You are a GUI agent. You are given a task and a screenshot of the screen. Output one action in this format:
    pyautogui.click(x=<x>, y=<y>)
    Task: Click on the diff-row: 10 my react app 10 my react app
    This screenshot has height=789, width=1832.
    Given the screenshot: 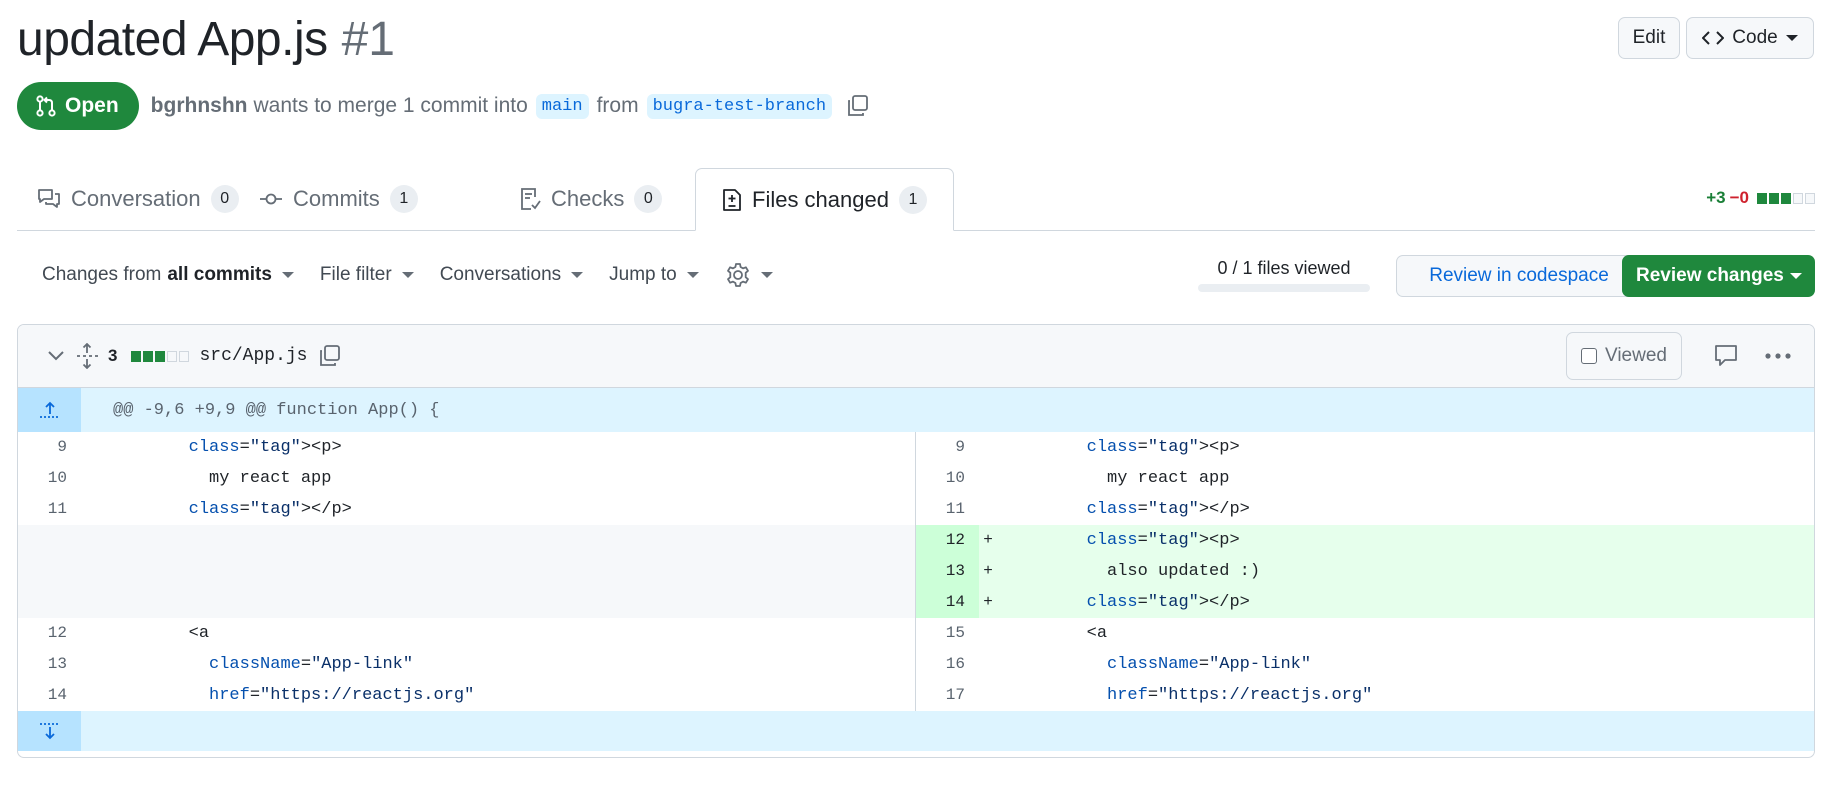 What is the action you would take?
    pyautogui.click(x=916, y=478)
    